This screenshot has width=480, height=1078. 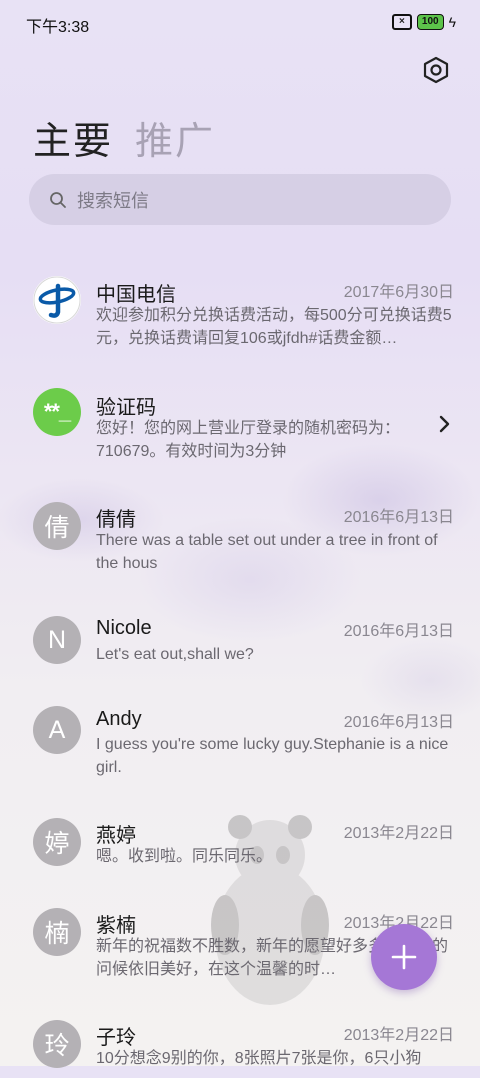 What do you see at coordinates (398, 292) in the screenshot?
I see `message-date: 2017年6月30日` at bounding box center [398, 292].